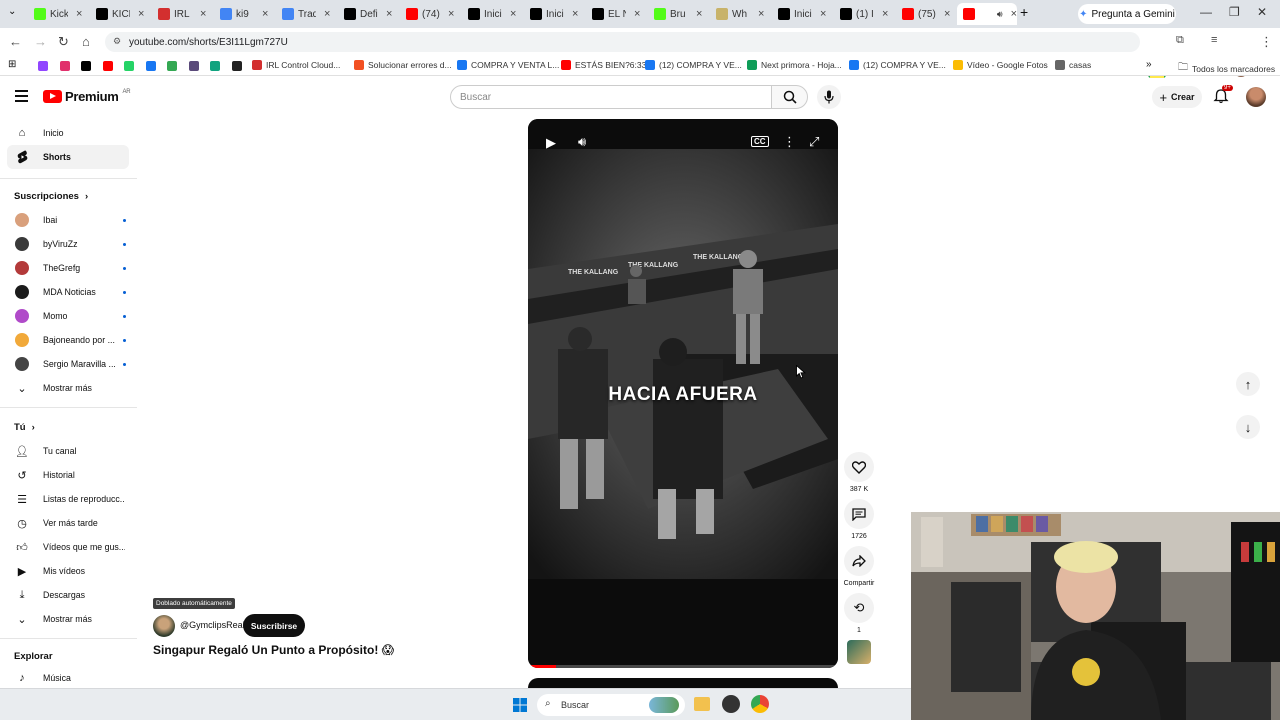  I want to click on play-icon: ▶, so click(551, 143).